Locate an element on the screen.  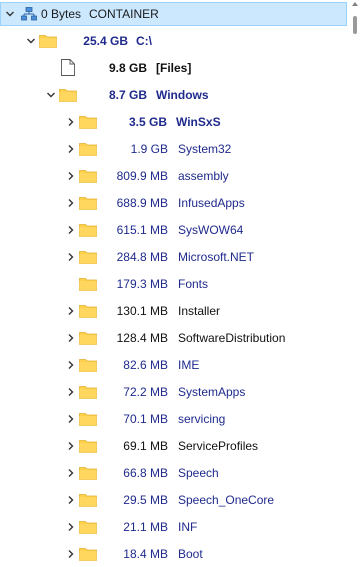
tree-row-child: 1.9 GB System32 is located at coordinates (173, 149).